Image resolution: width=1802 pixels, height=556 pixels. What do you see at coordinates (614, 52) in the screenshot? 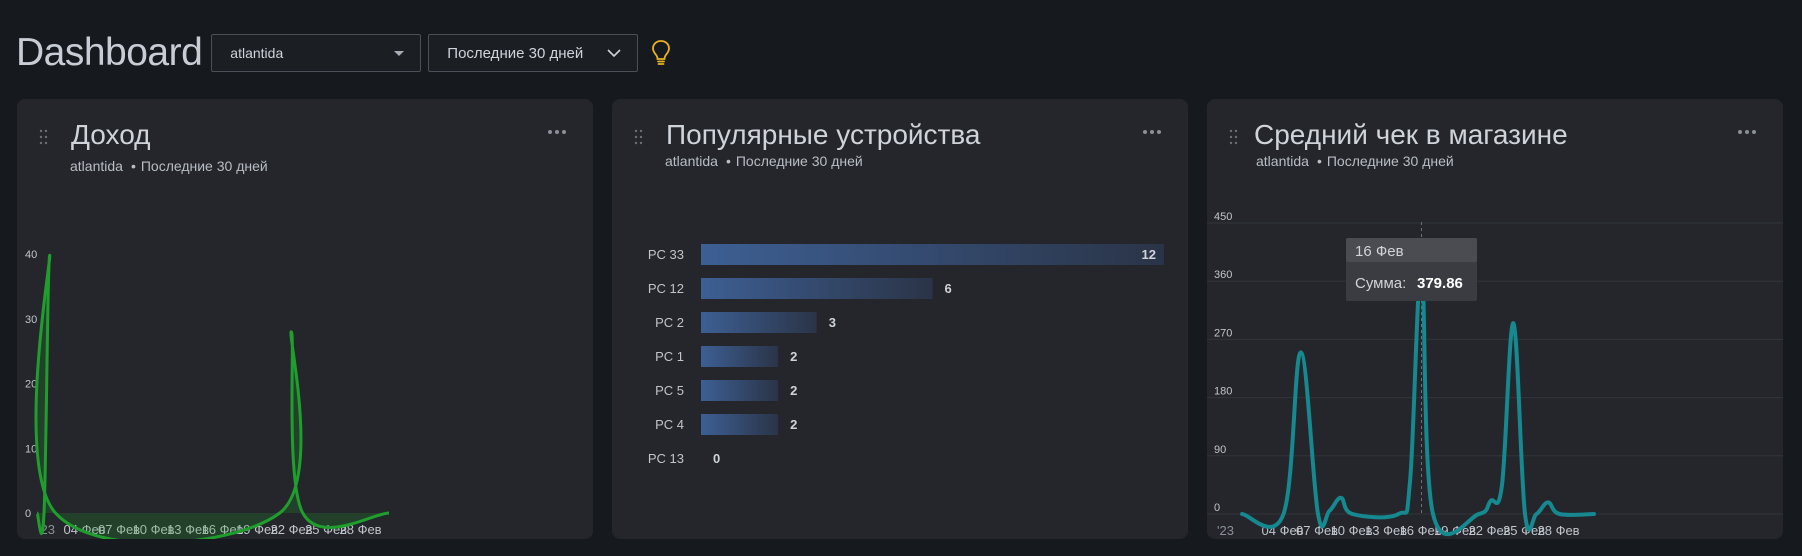
I see `chevron-down-icon` at bounding box center [614, 52].